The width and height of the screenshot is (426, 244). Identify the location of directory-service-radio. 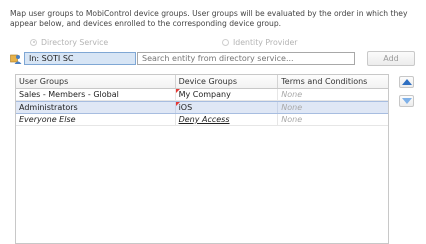
(33, 42).